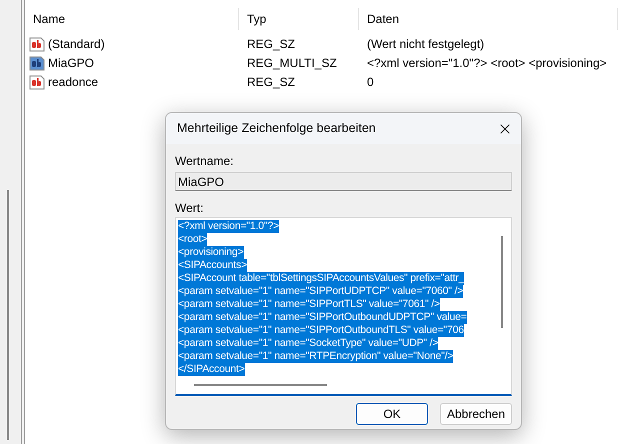 The width and height of the screenshot is (618, 444). I want to click on dialog-title: Mehrteilige Zeichenfolge bearbeiten, so click(276, 129).